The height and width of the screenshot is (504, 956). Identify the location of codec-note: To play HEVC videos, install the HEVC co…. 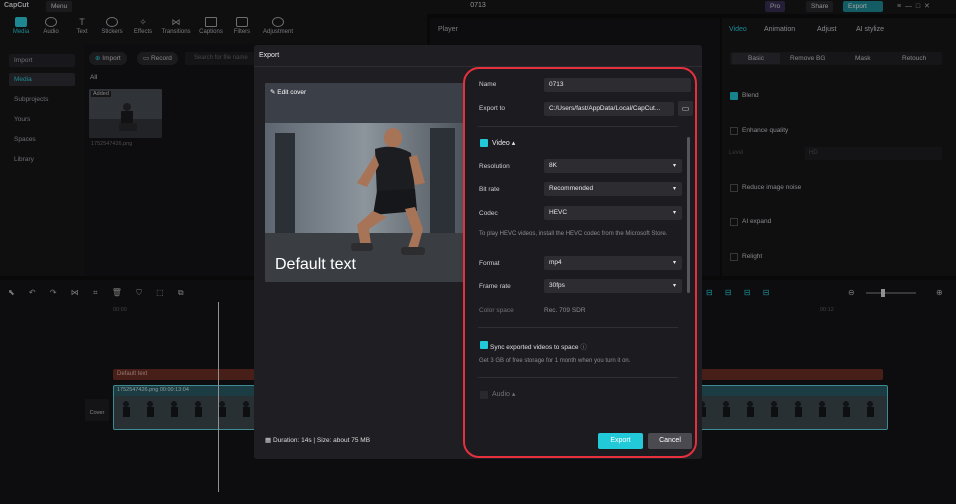
(573, 234).